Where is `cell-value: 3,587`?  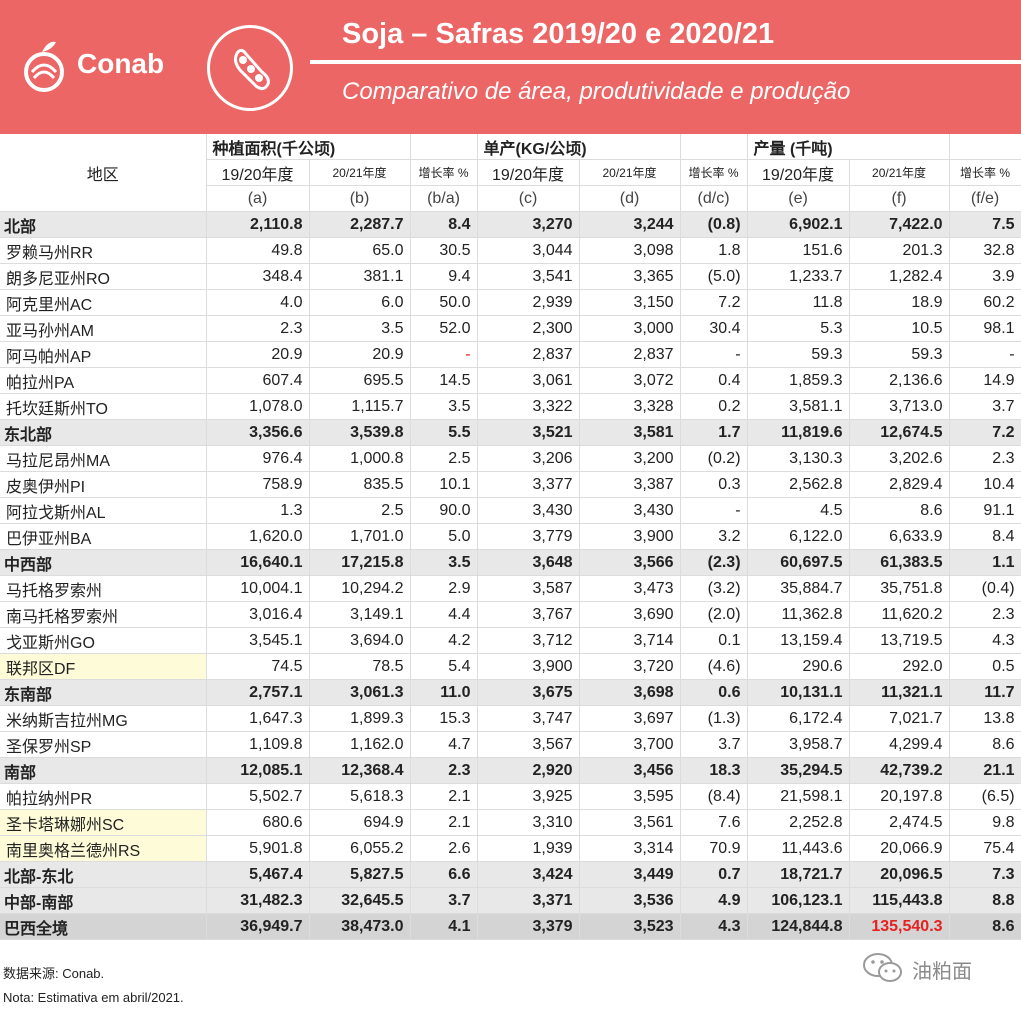 cell-value: 3,587 is located at coordinates (552, 588).